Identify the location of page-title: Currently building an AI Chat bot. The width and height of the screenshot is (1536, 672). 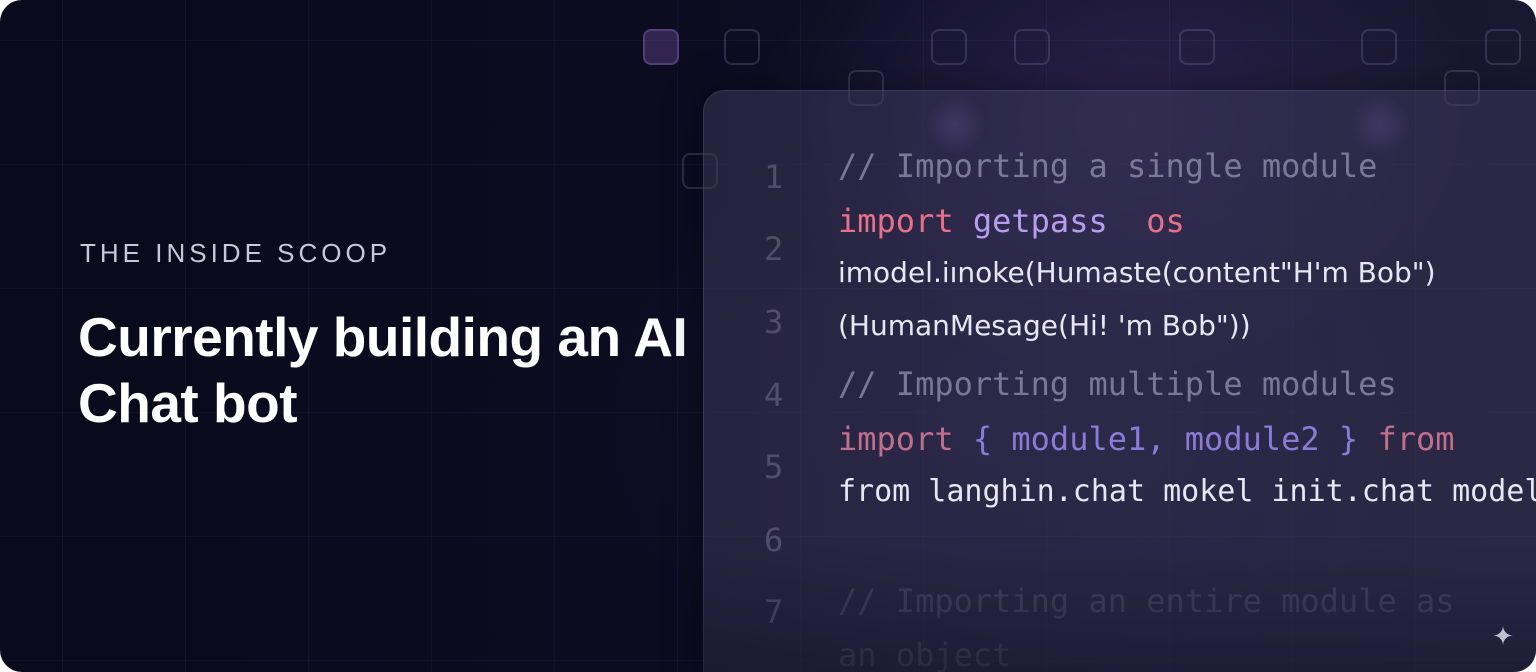
(383, 370).